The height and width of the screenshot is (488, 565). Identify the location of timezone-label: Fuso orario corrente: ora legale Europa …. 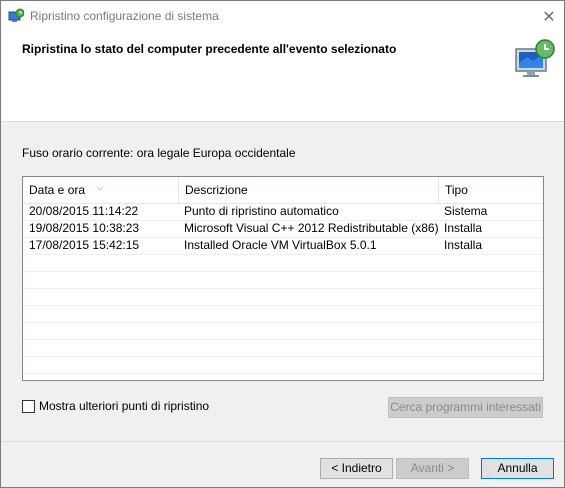
(159, 153).